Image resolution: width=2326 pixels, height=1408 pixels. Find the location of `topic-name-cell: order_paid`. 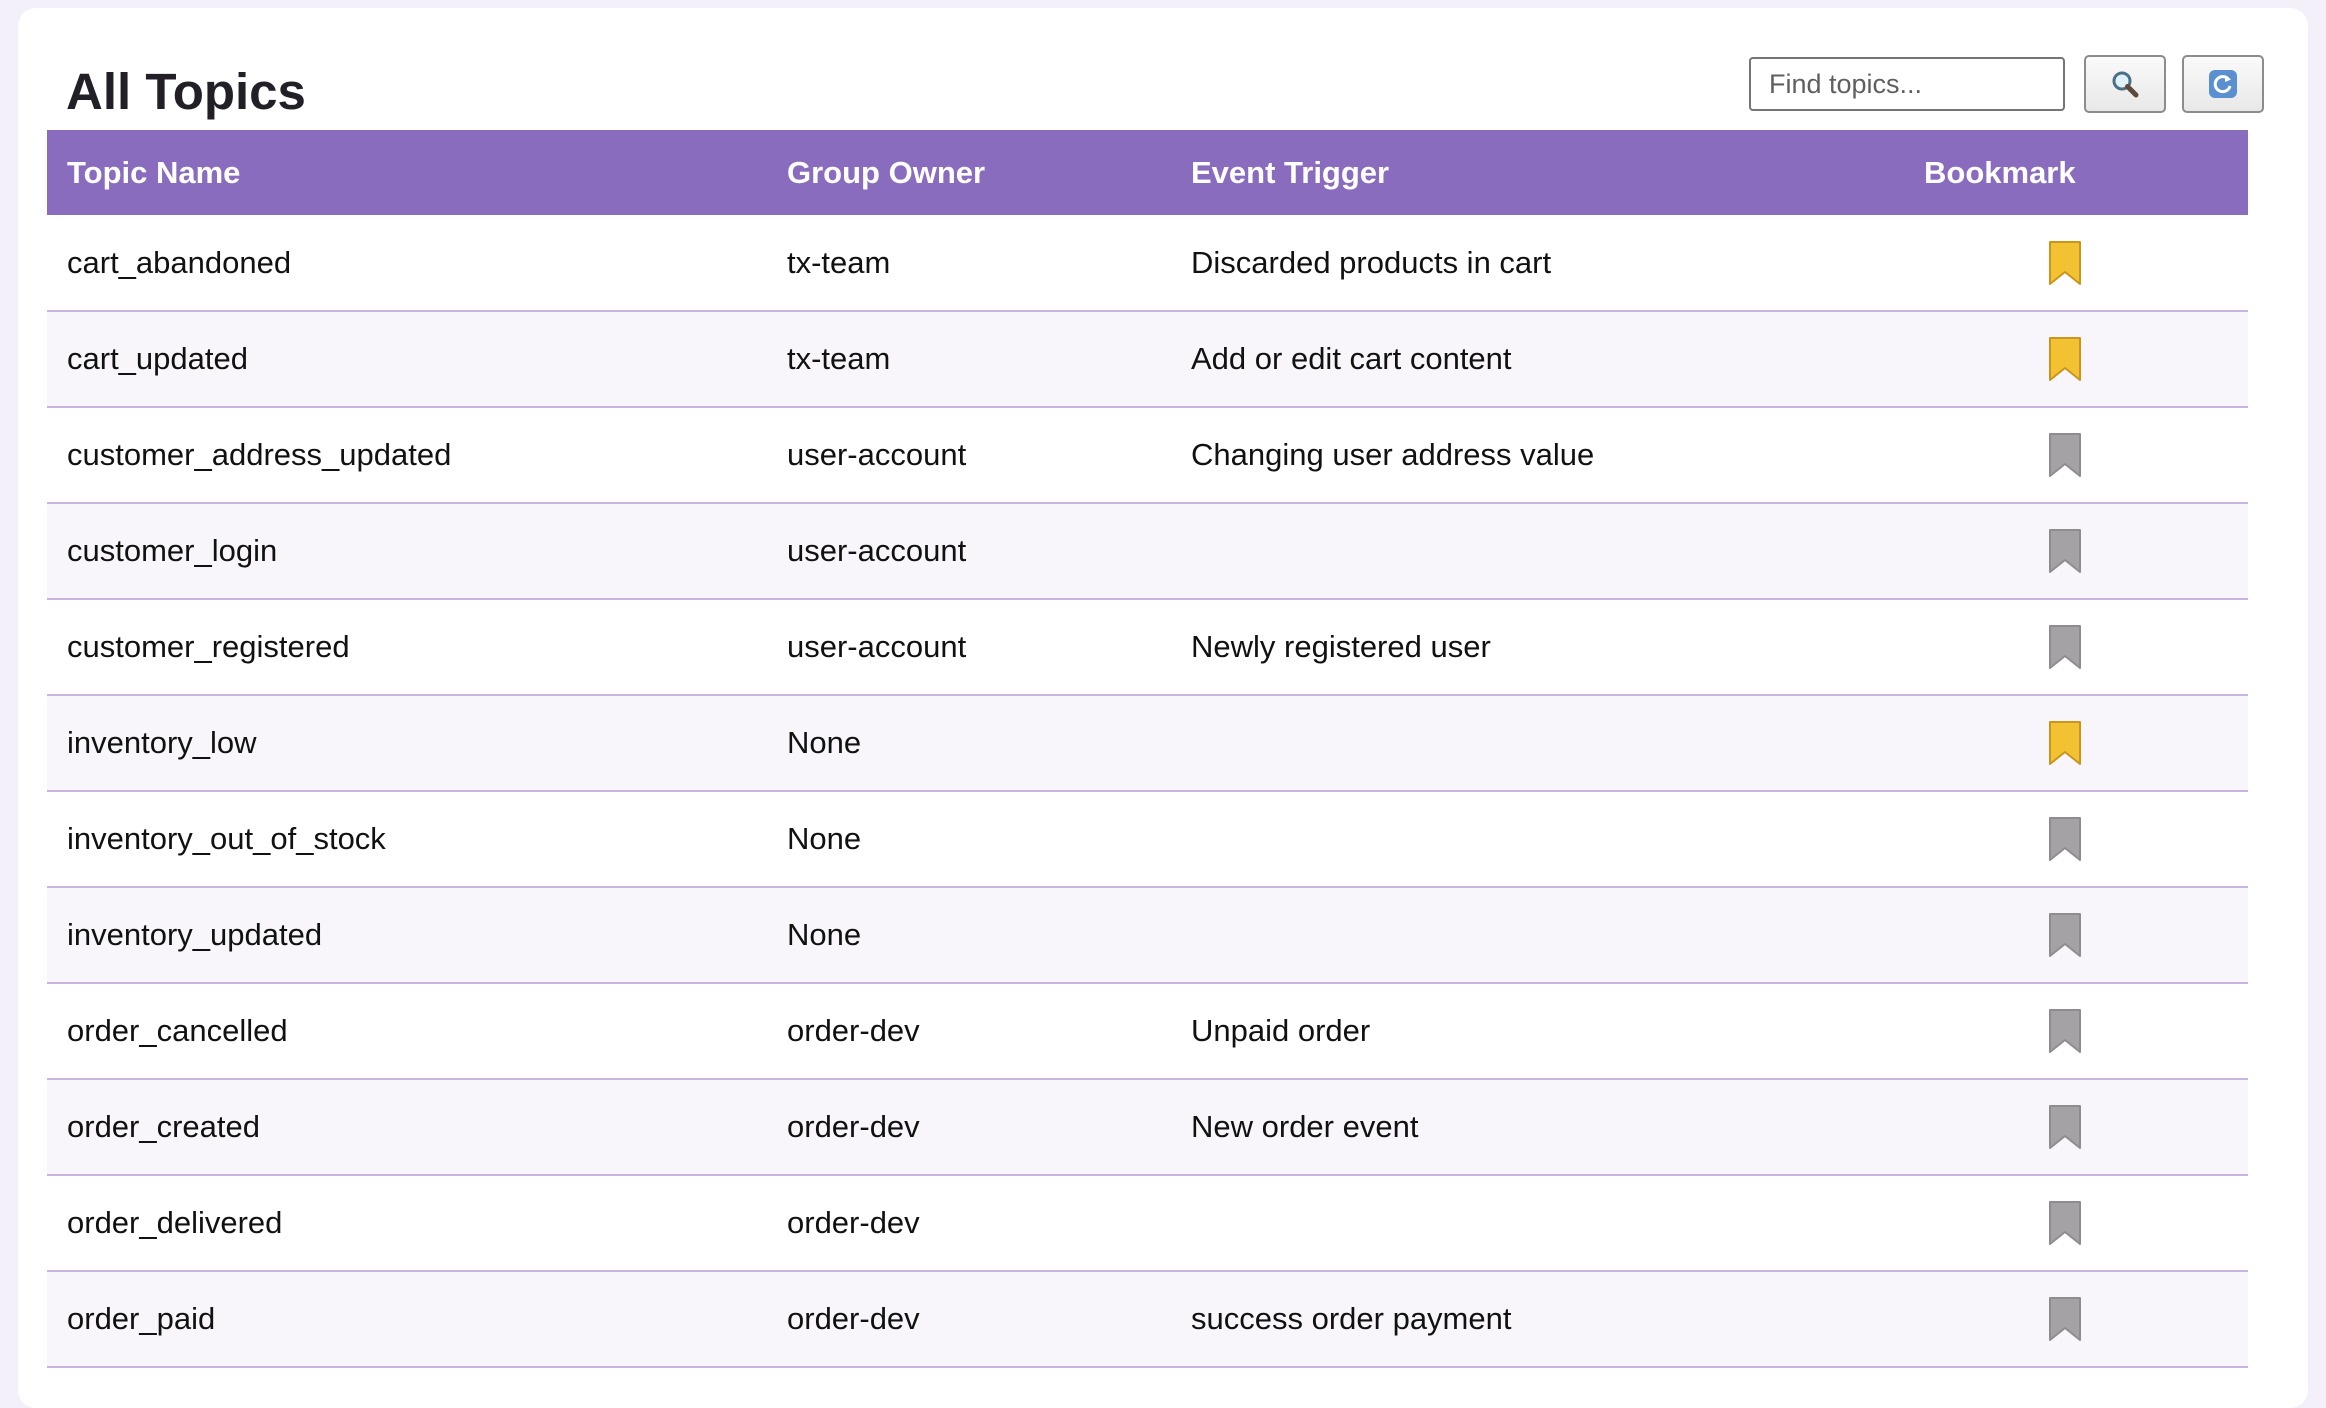

topic-name-cell: order_paid is located at coordinates (407, 1319).